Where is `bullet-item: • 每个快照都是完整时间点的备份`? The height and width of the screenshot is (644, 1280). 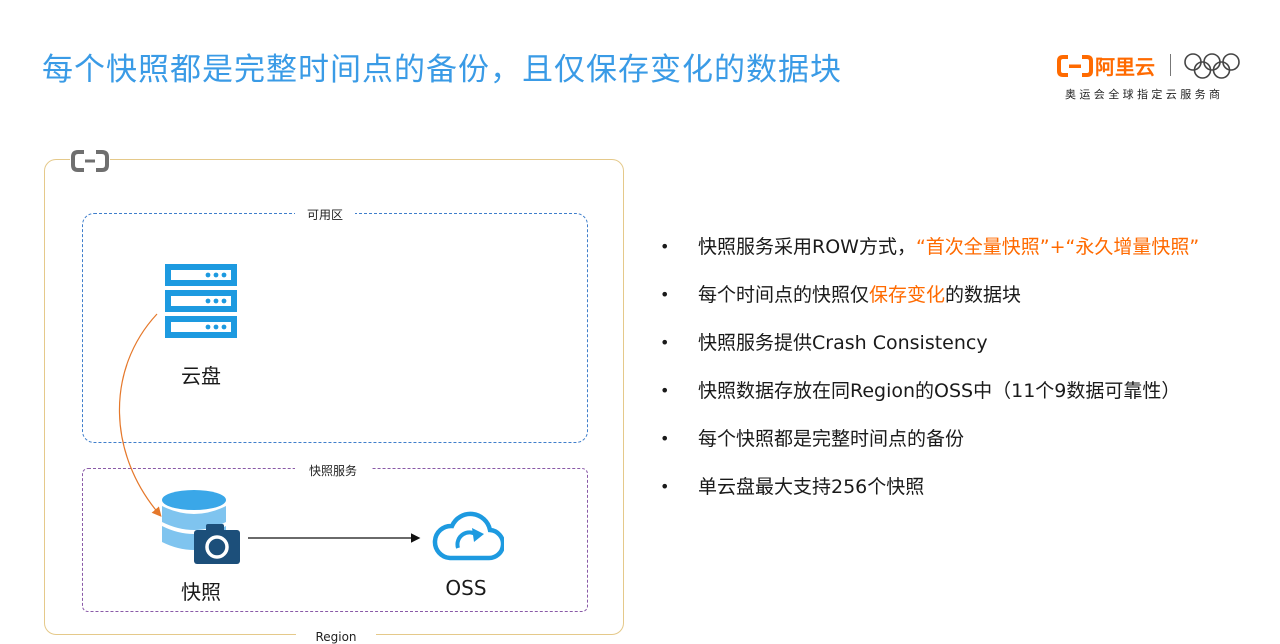 bullet-item: • 每个快照都是完整时间点的备份 is located at coordinates (940, 439).